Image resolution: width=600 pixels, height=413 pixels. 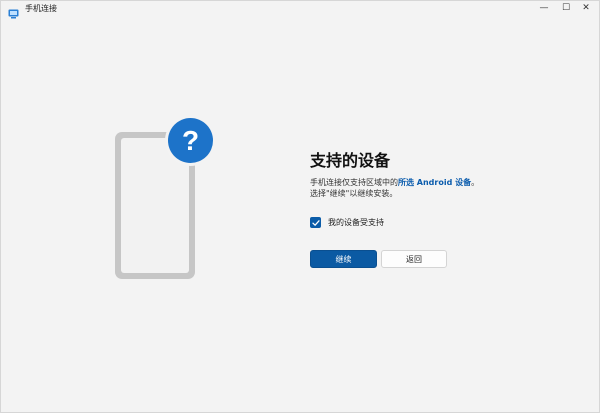 What do you see at coordinates (300, 10) in the screenshot?
I see `title-bar: 手机连接 — ☐ ✕` at bounding box center [300, 10].